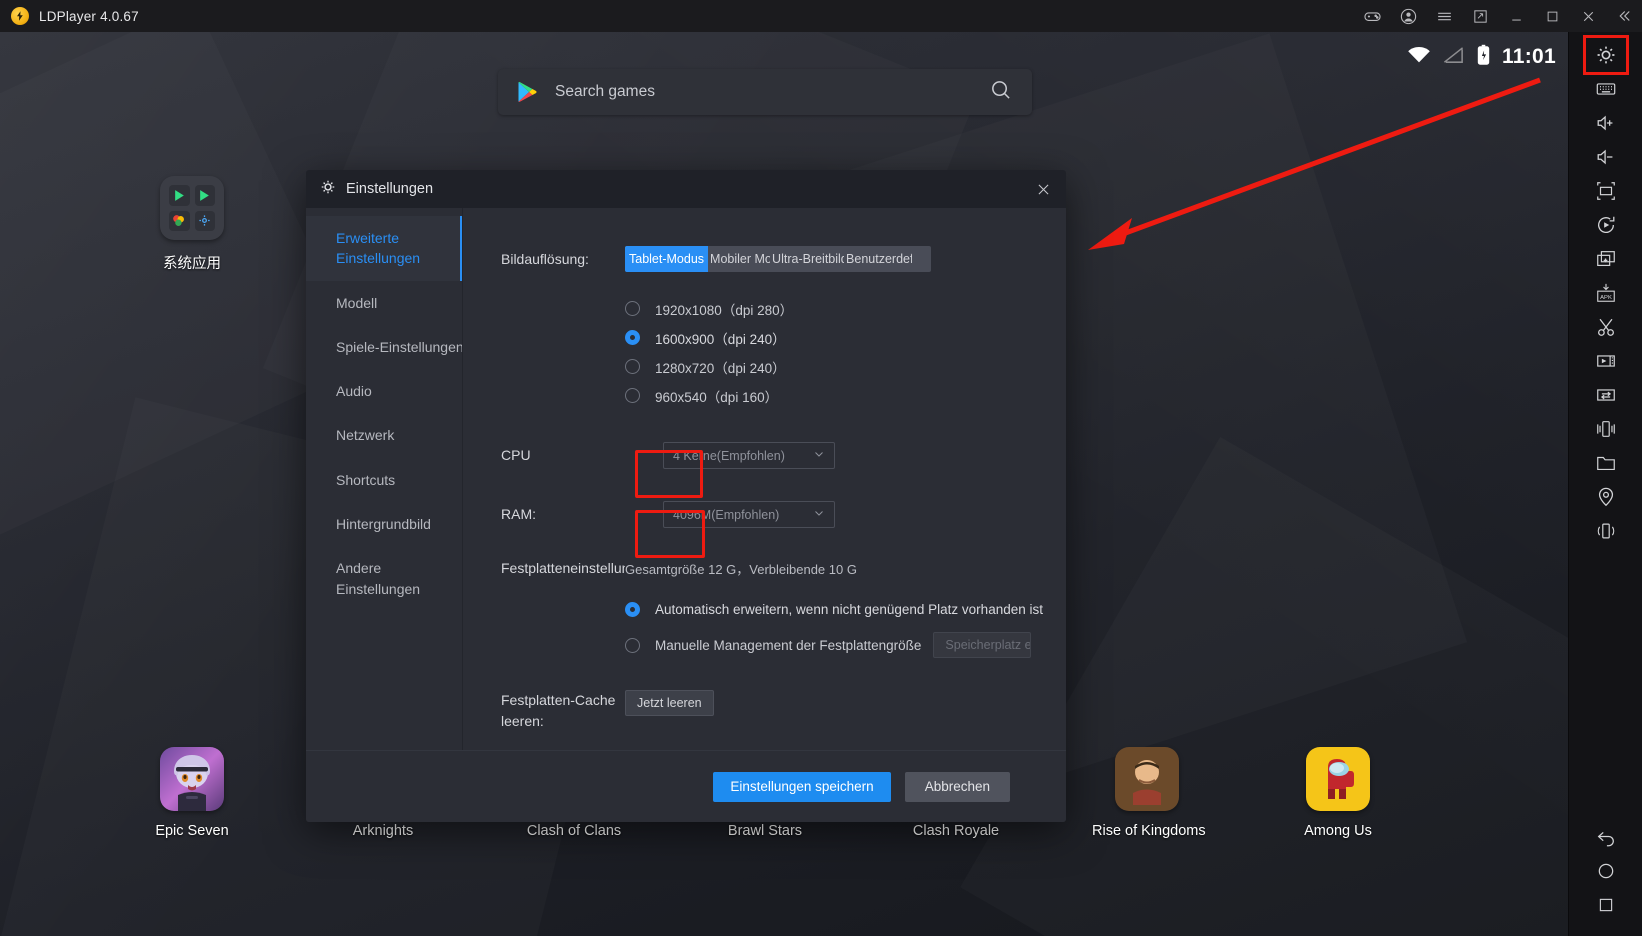  What do you see at coordinates (574, 831) in the screenshot?
I see `app-label: Clash of Clans` at bounding box center [574, 831].